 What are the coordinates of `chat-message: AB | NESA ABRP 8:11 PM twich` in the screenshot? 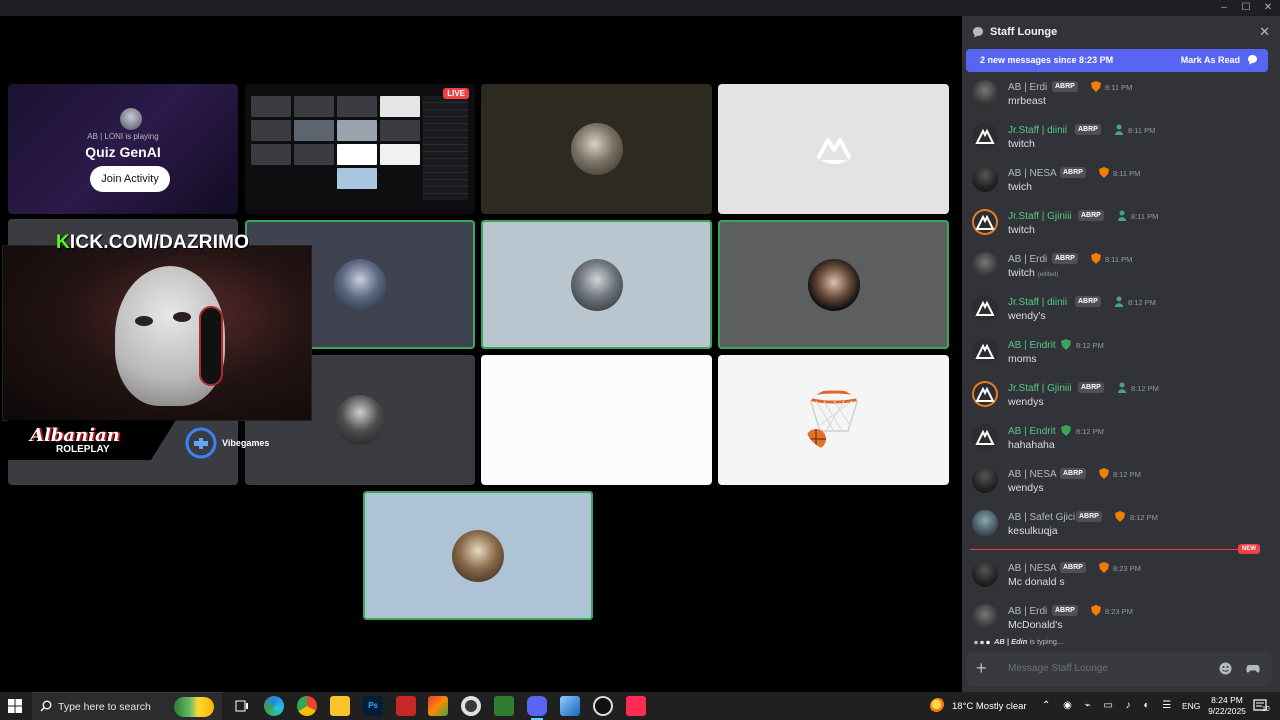 It's located at (1121, 184).